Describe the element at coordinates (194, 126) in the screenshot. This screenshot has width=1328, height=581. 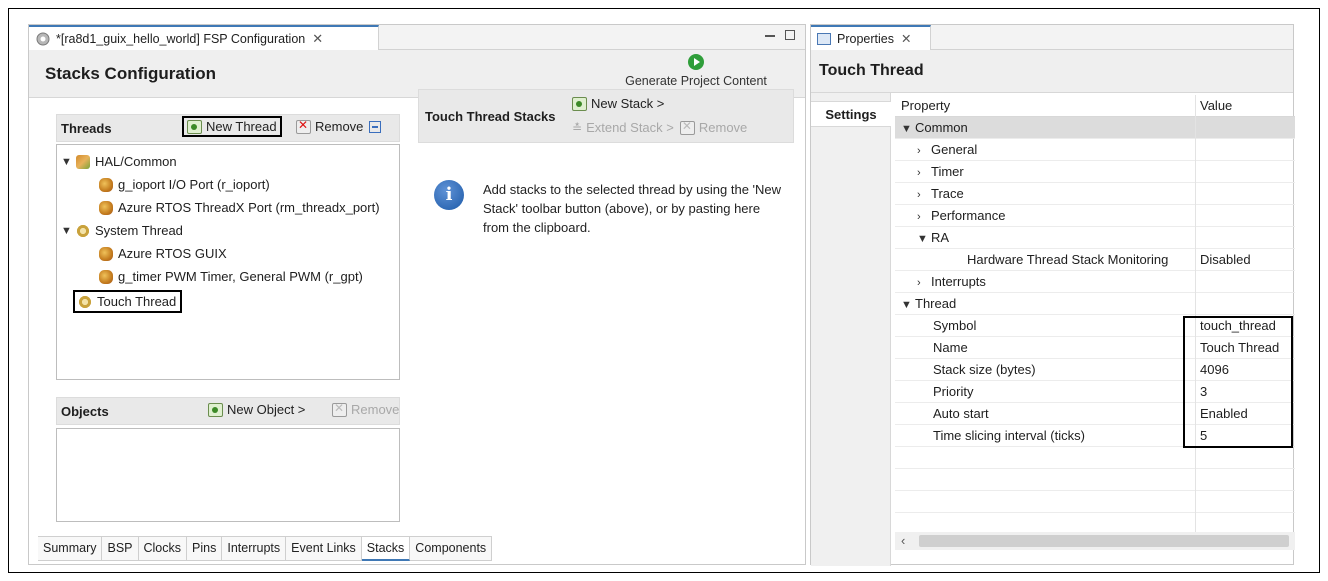
I see `new-thread-icon` at that location.